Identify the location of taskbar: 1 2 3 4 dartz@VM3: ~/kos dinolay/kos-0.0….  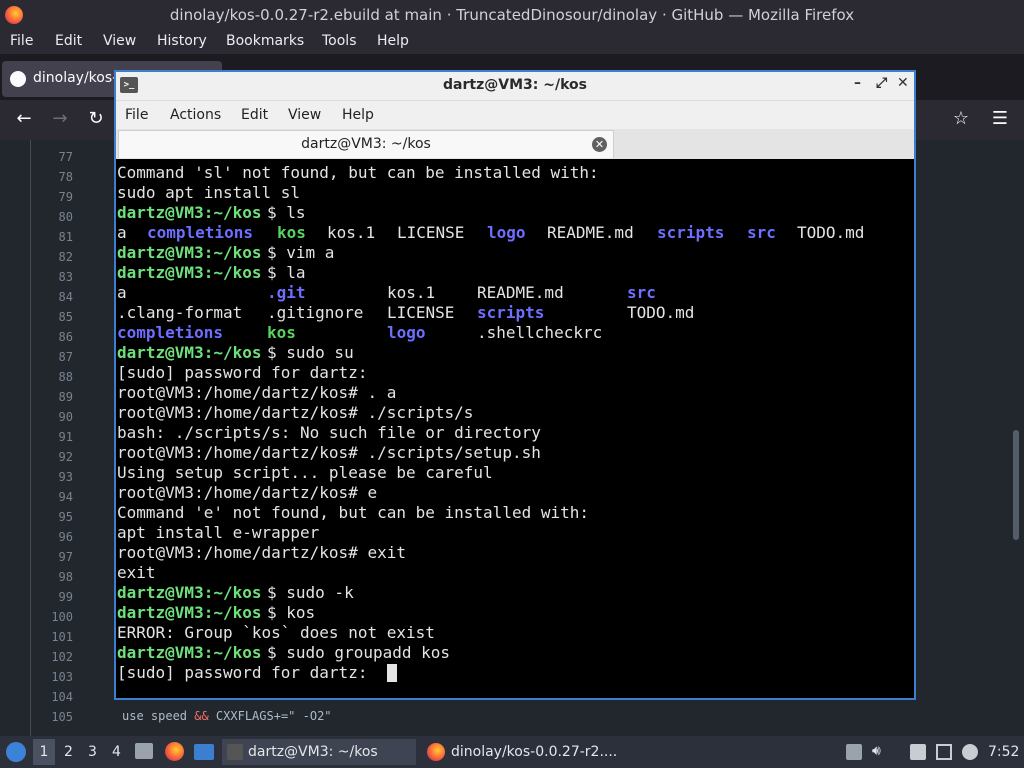
(512, 752).